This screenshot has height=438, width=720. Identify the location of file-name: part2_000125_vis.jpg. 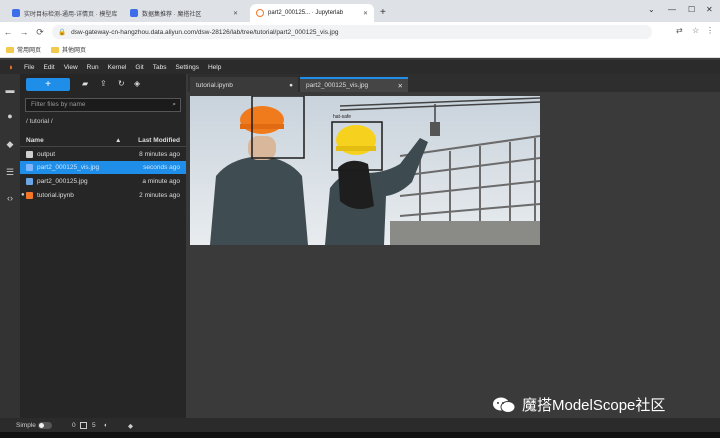
(68, 167).